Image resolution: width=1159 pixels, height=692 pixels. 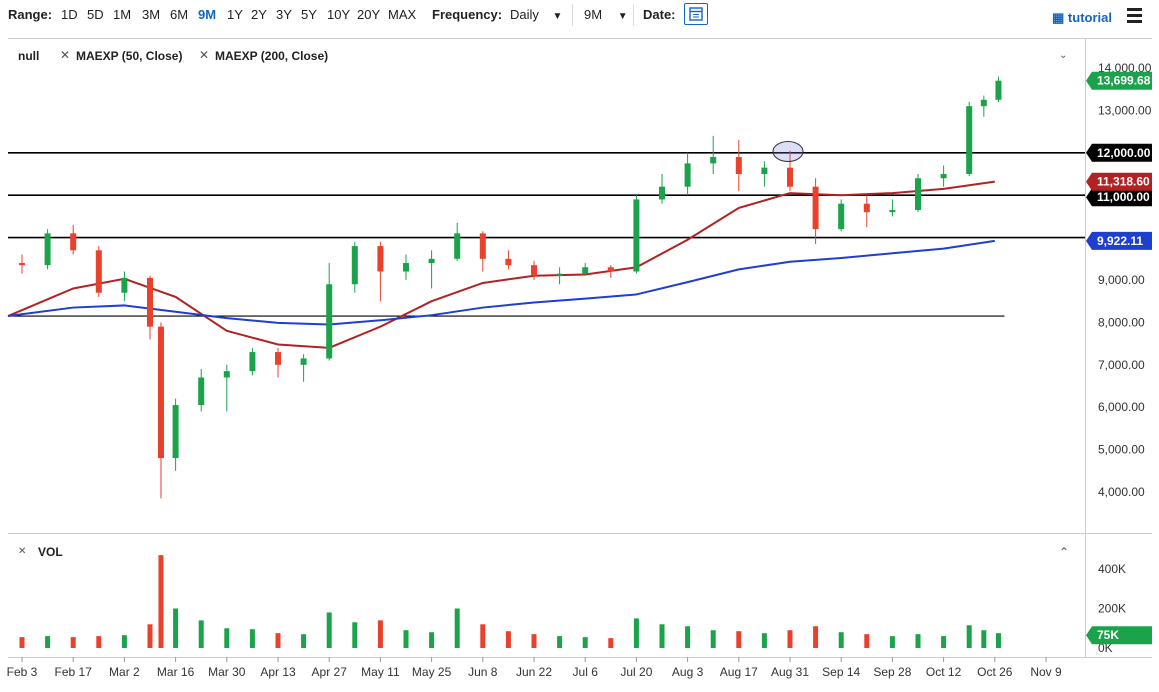 What do you see at coordinates (1108, 635) in the screenshot?
I see `last-volume-badge: 75K` at bounding box center [1108, 635].